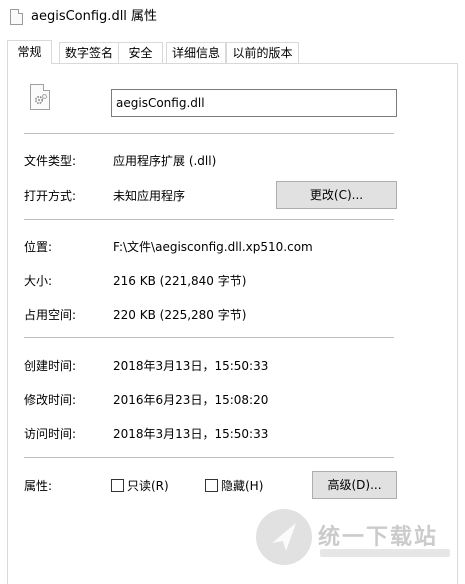 The width and height of the screenshot is (465, 584). Describe the element at coordinates (262, 52) in the screenshot. I see `tab-previous-versions: 以前的版本` at that location.